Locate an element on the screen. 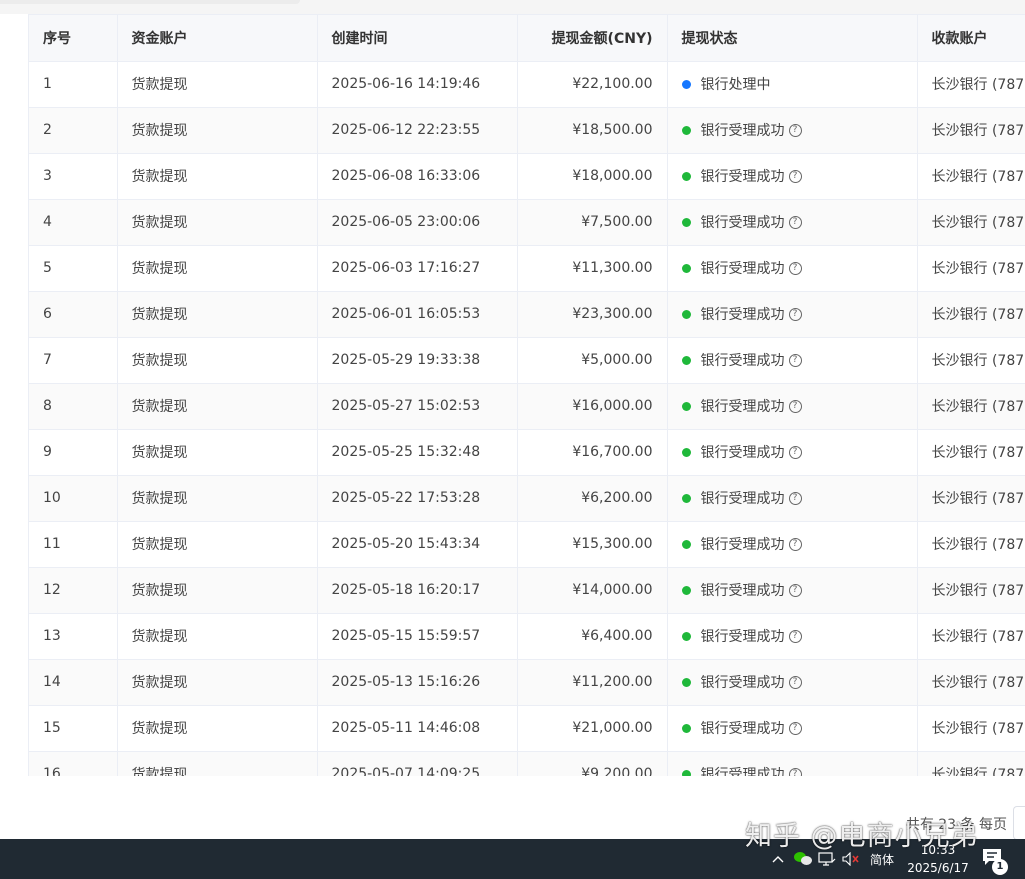  cell-index: 12 is located at coordinates (73, 590).